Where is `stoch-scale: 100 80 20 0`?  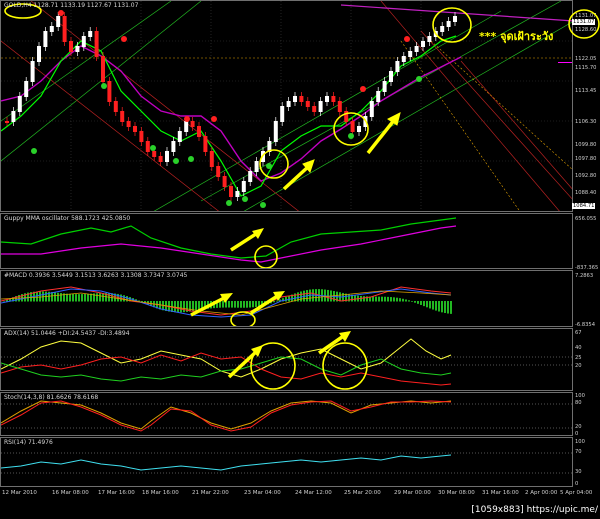 stoch-scale: 100 80 20 0 is located at coordinates (586, 414).